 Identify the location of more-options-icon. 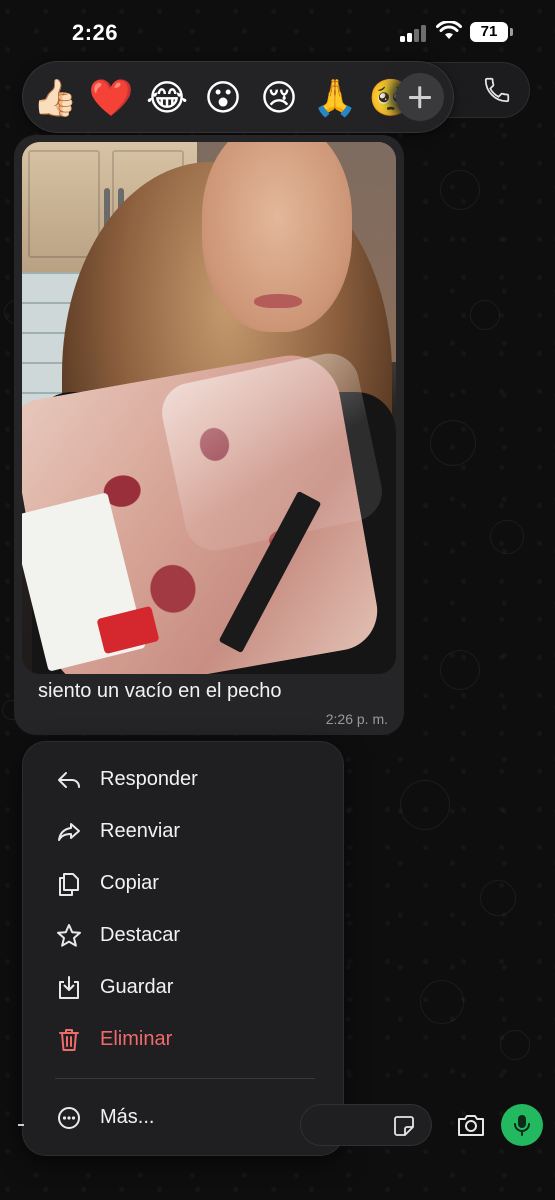
(69, 1118).